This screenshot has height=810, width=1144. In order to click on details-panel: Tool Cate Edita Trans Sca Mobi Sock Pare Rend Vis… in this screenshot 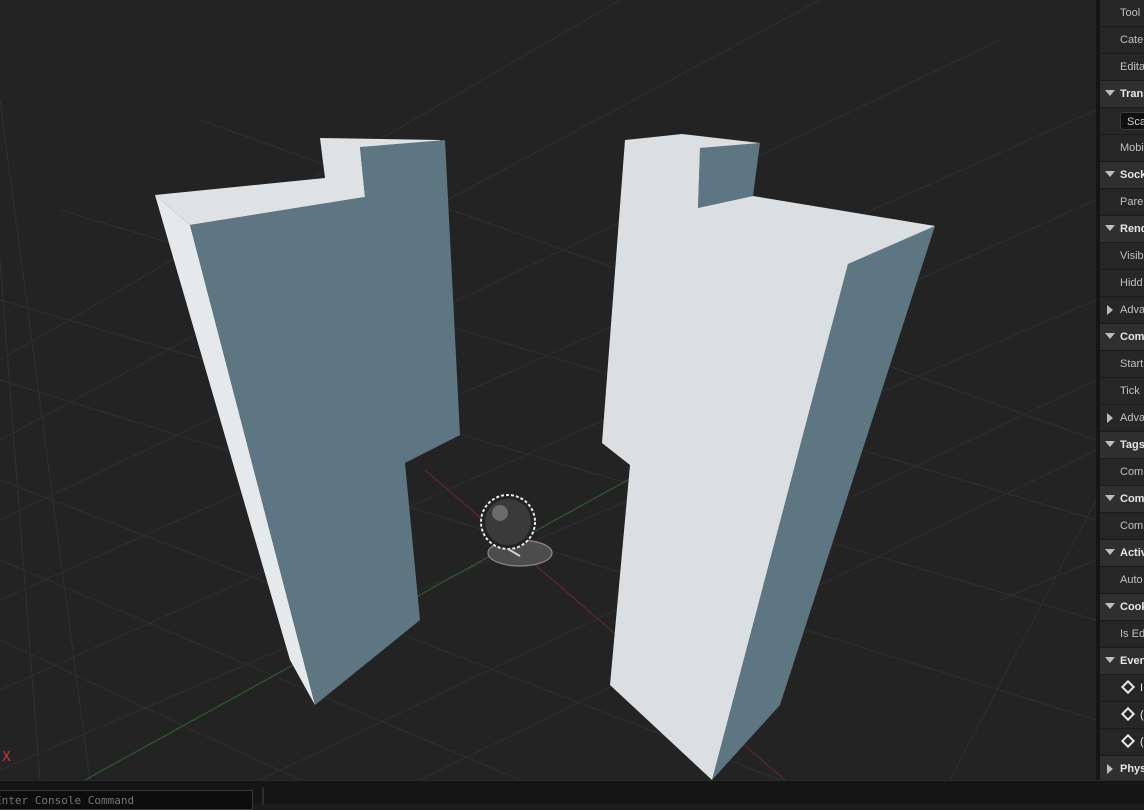, I will do `click(1122, 390)`.